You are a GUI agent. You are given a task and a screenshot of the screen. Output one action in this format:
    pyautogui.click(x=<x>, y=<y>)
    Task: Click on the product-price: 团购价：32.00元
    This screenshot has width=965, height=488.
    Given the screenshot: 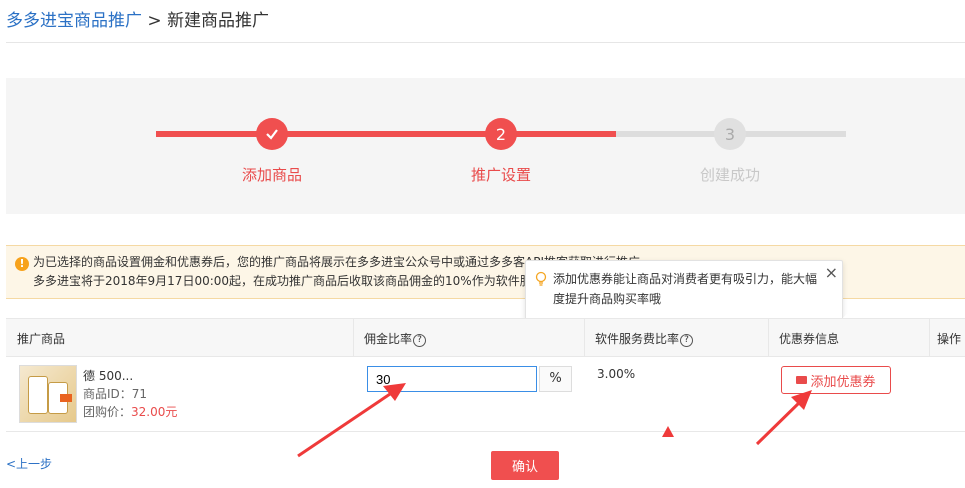 What is the action you would take?
    pyautogui.click(x=130, y=411)
    